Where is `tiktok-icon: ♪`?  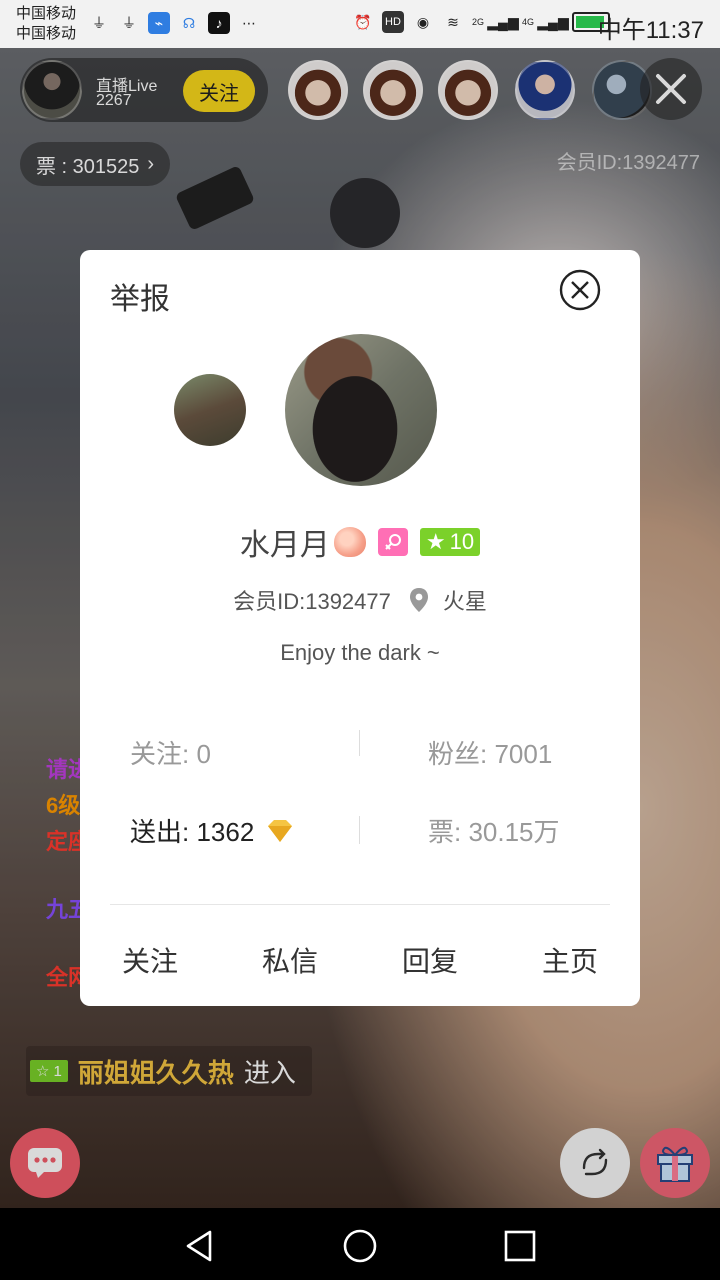 tiktok-icon: ♪ is located at coordinates (219, 23).